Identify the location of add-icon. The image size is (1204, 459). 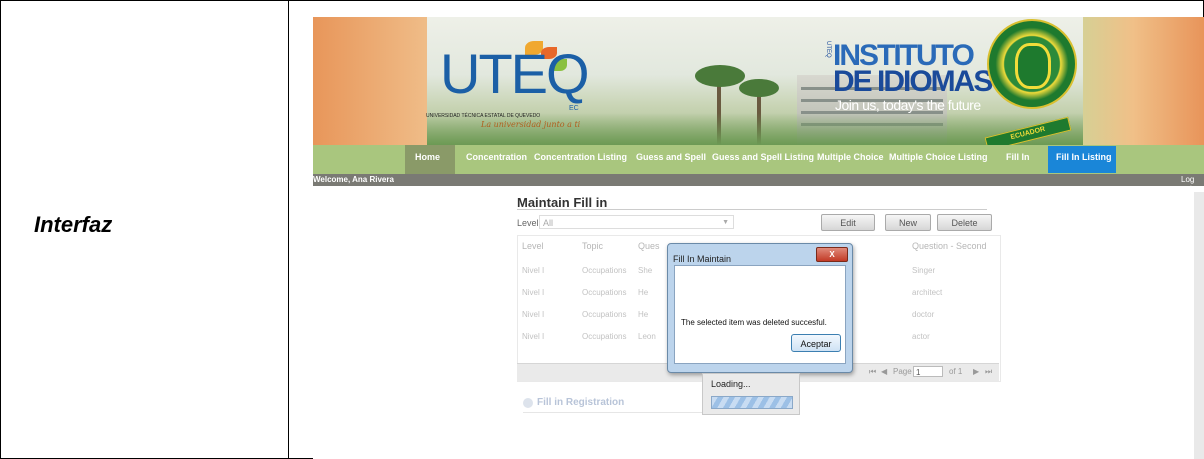
(528, 403).